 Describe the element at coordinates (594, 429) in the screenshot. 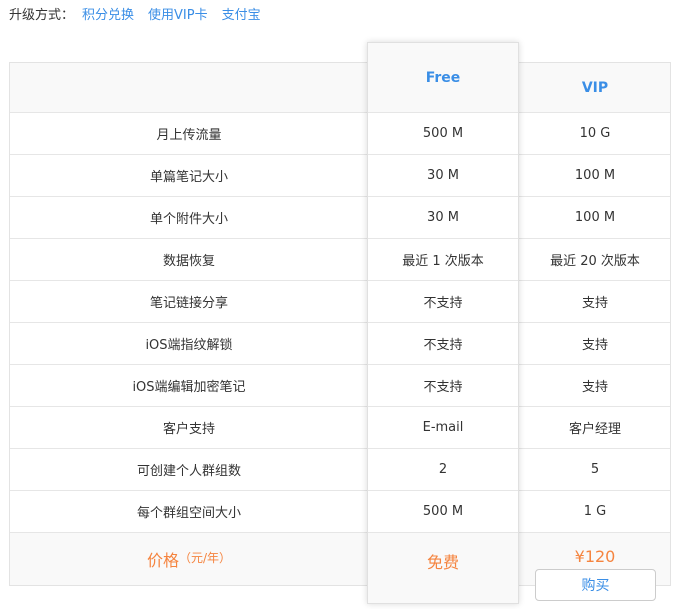

I see `vip-value: 客户经理` at that location.